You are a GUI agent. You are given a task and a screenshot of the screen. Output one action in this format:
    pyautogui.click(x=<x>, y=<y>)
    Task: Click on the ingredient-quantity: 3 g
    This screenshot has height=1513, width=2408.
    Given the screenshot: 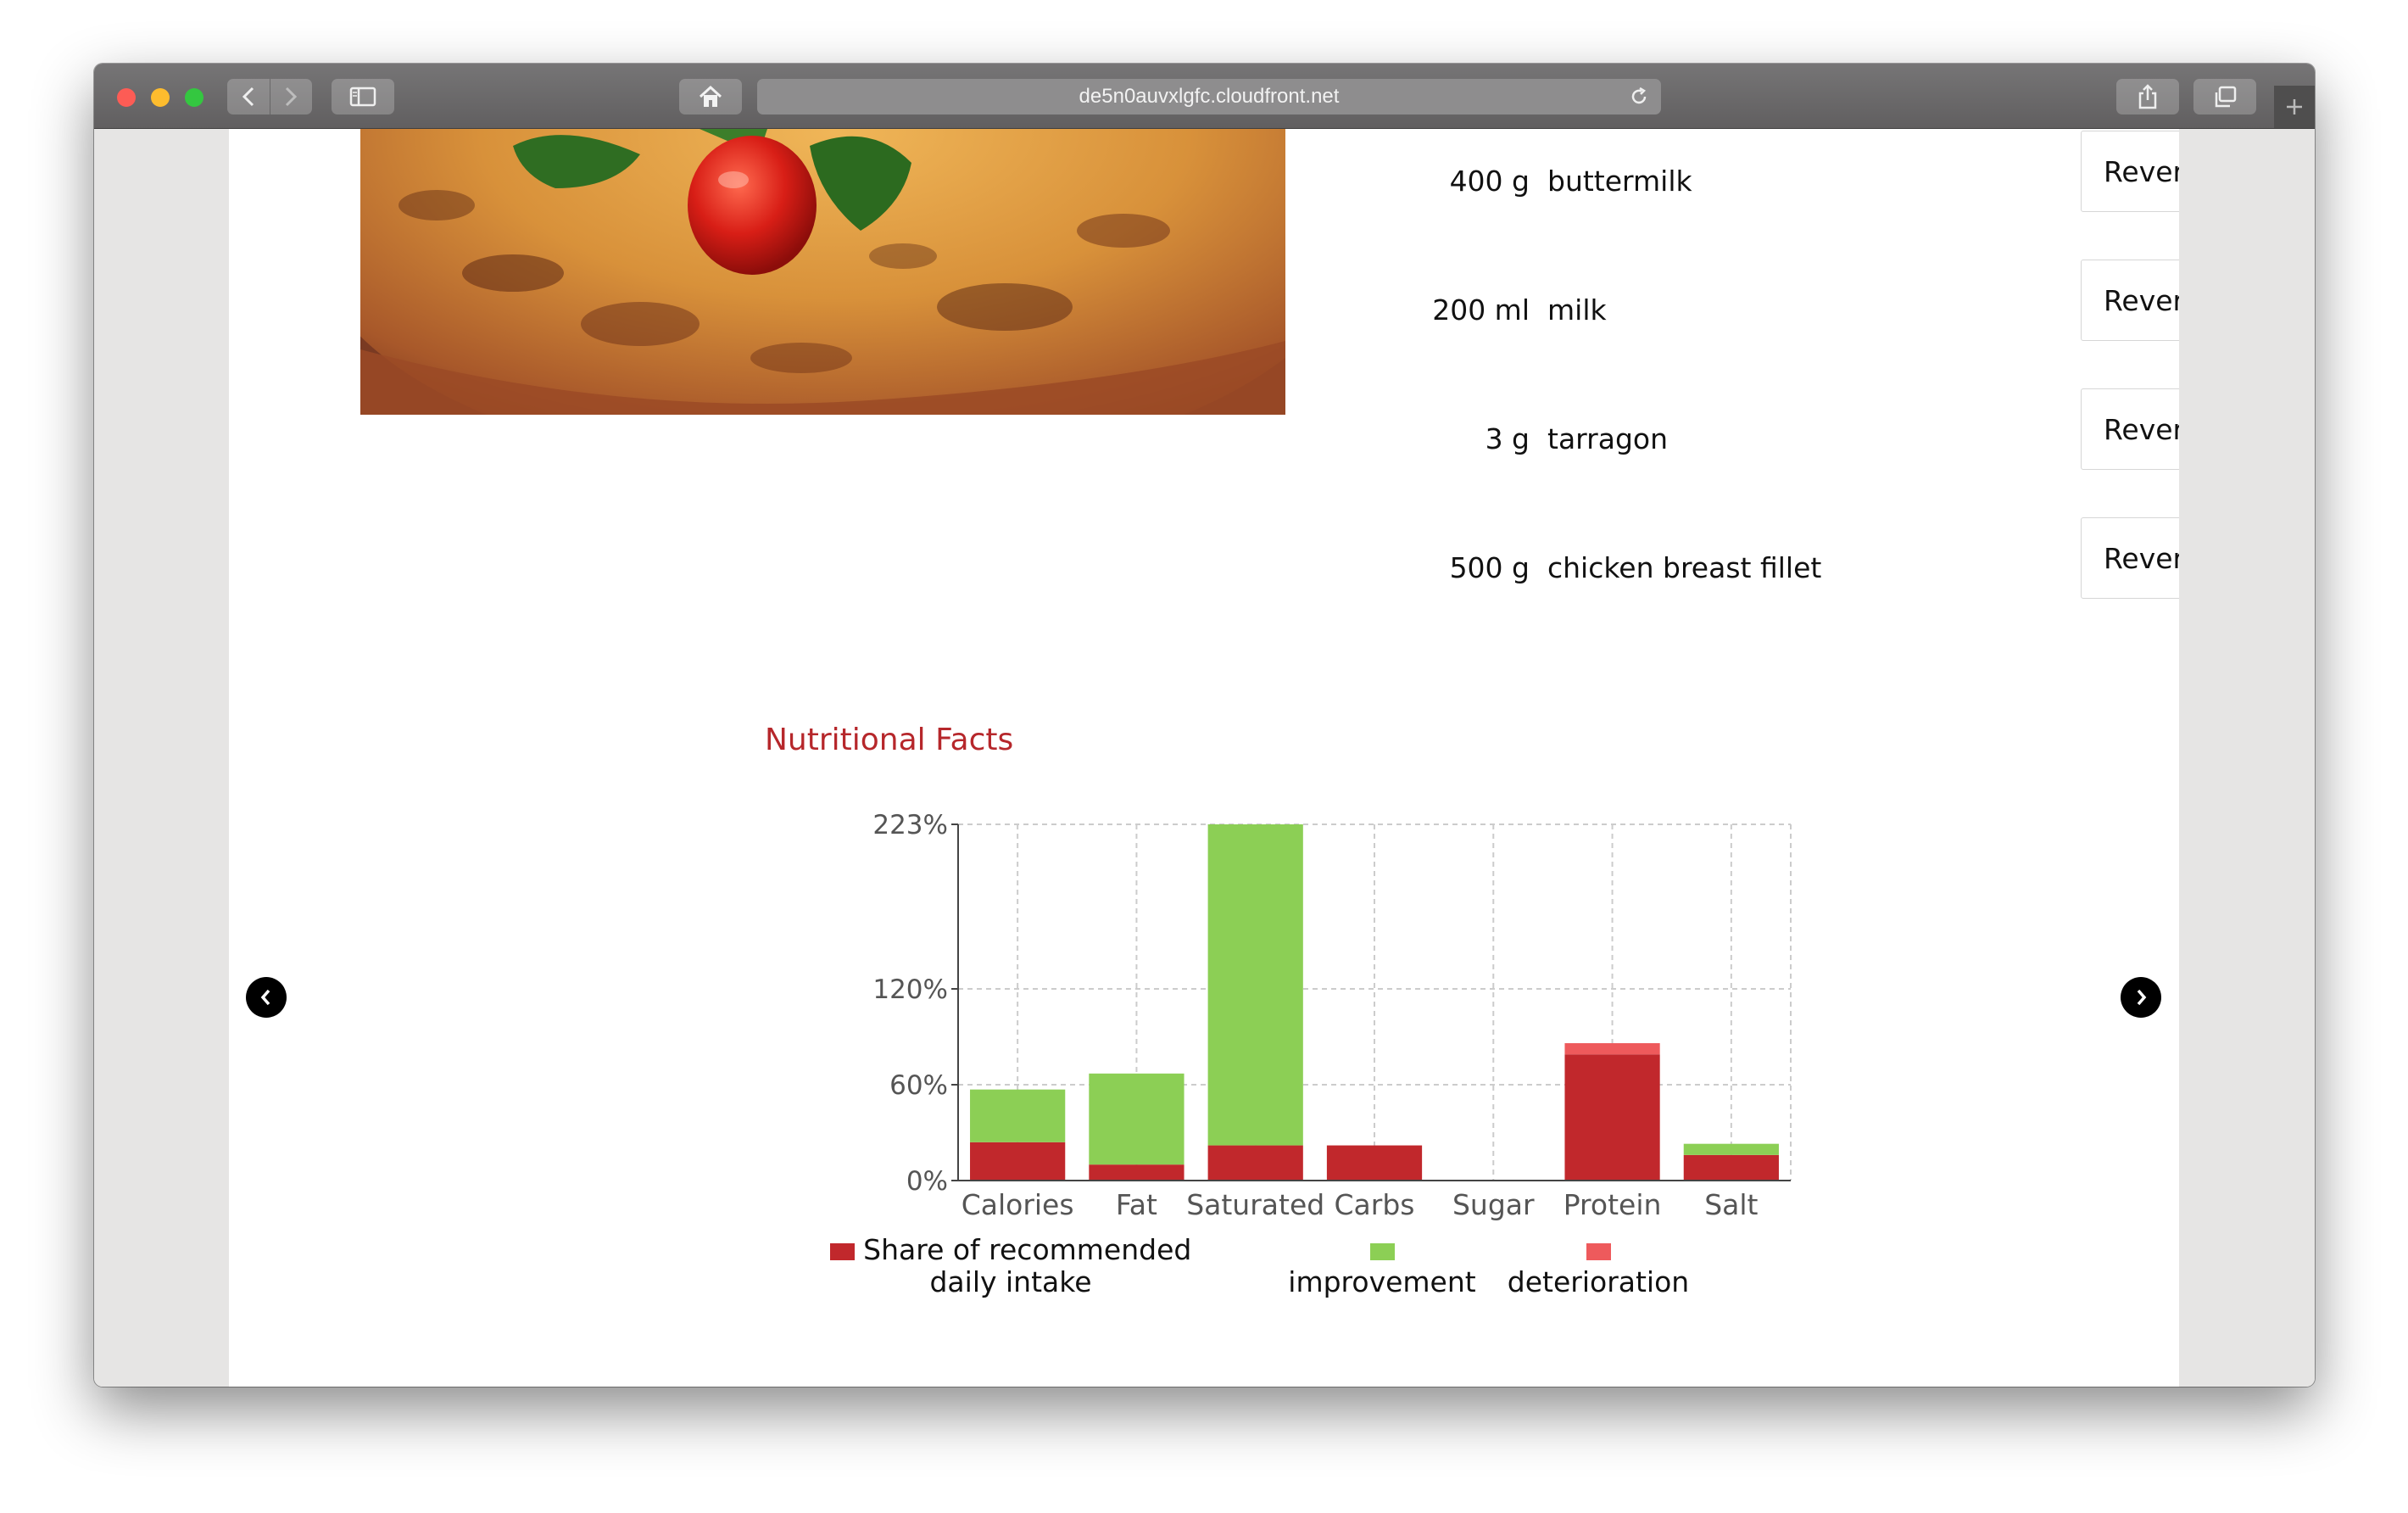 What is the action you would take?
    pyautogui.click(x=1507, y=438)
    